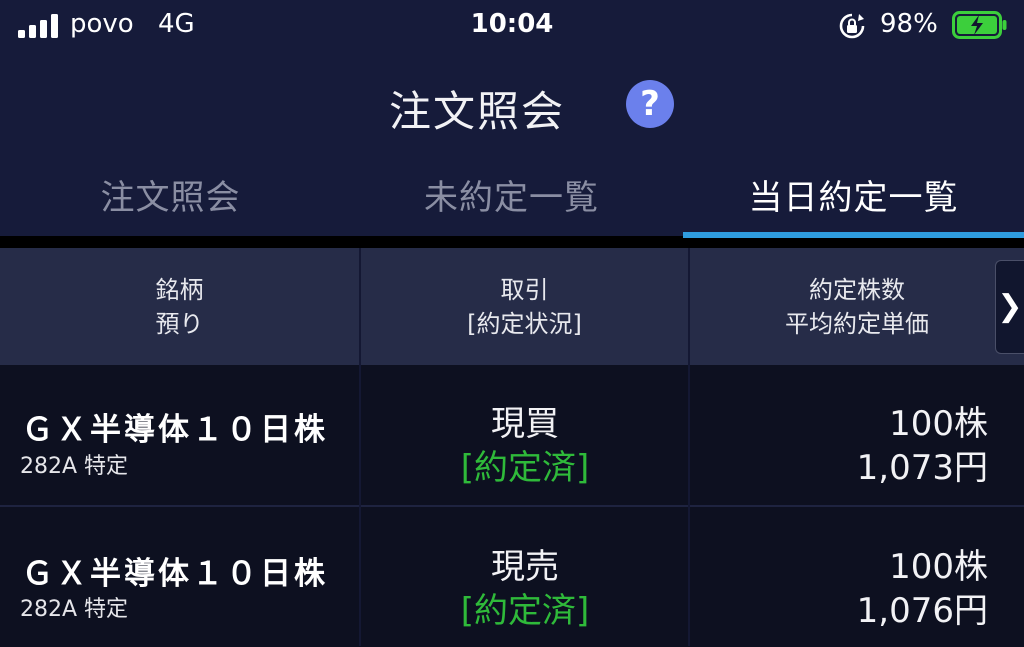 The height and width of the screenshot is (647, 1024). What do you see at coordinates (650, 104) in the screenshot?
I see `help-icon: ?` at bounding box center [650, 104].